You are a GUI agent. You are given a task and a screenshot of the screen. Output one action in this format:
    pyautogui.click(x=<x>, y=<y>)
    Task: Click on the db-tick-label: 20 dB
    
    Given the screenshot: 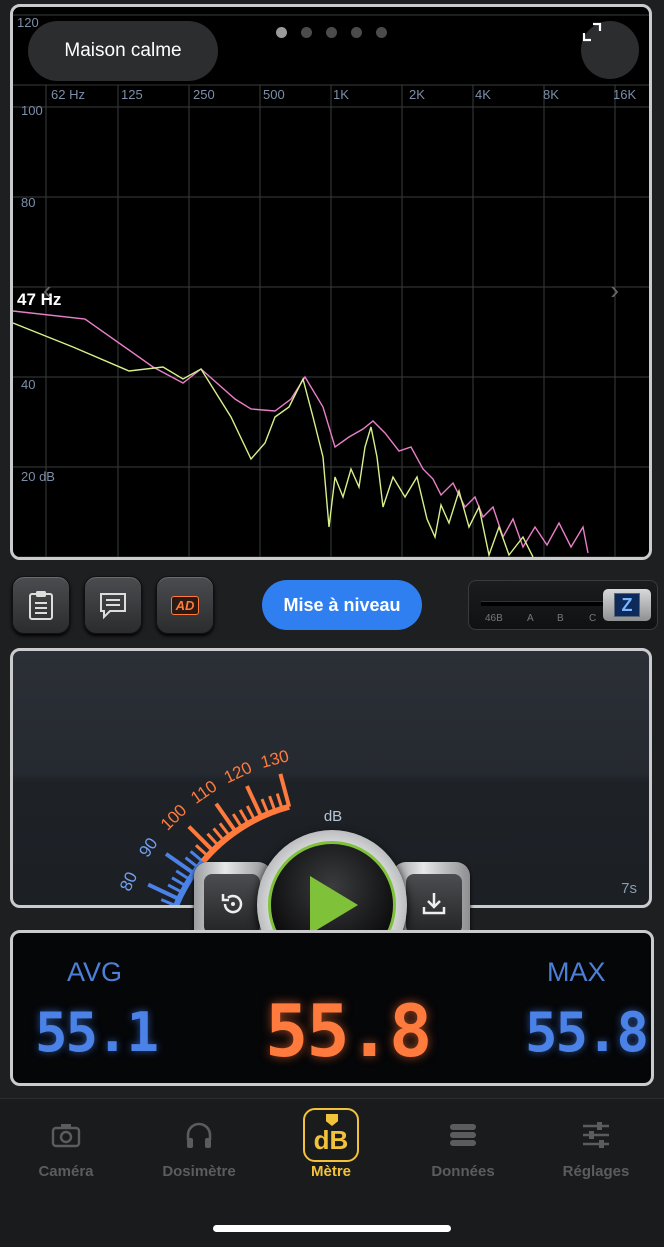 What is the action you would take?
    pyautogui.click(x=38, y=476)
    